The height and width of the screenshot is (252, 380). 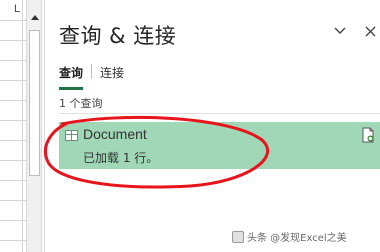 I want to click on tab-divider, so click(x=92, y=71).